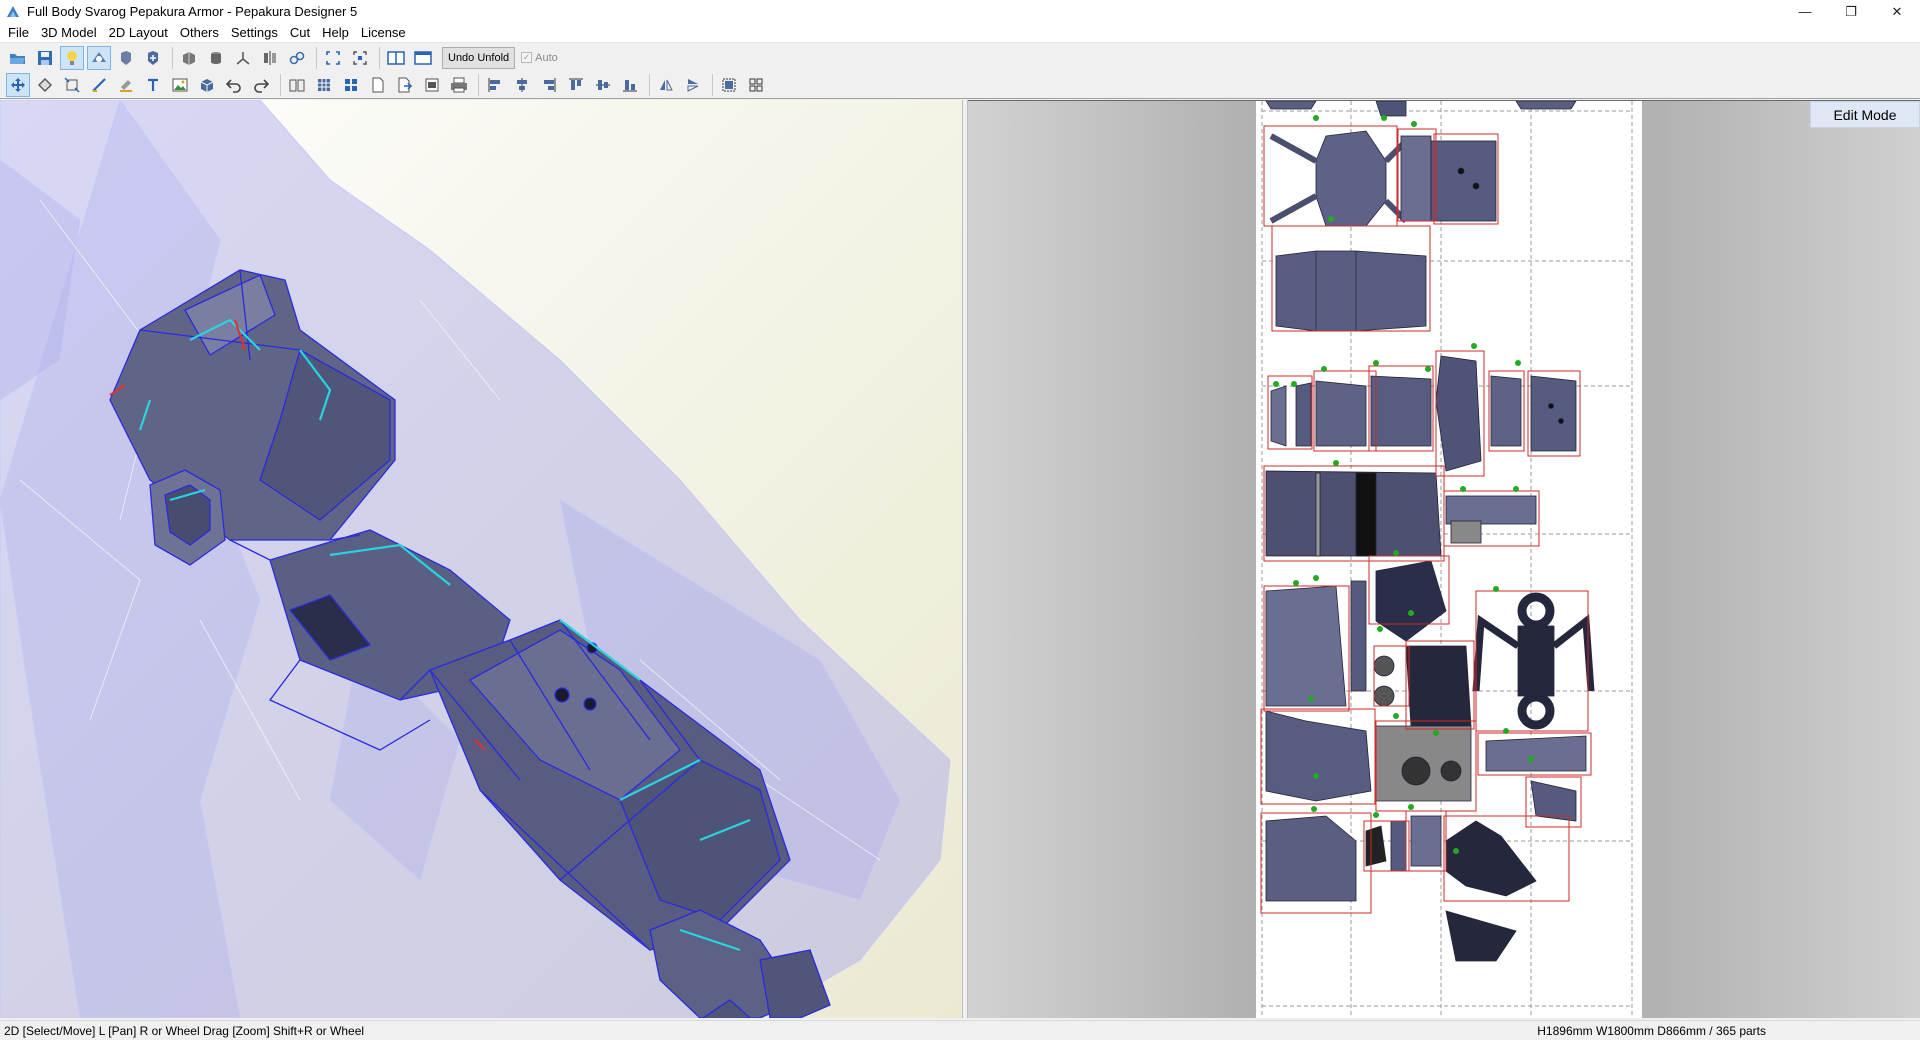 The height and width of the screenshot is (1040, 1920). What do you see at coordinates (378, 85) in the screenshot?
I see `page-icon` at bounding box center [378, 85].